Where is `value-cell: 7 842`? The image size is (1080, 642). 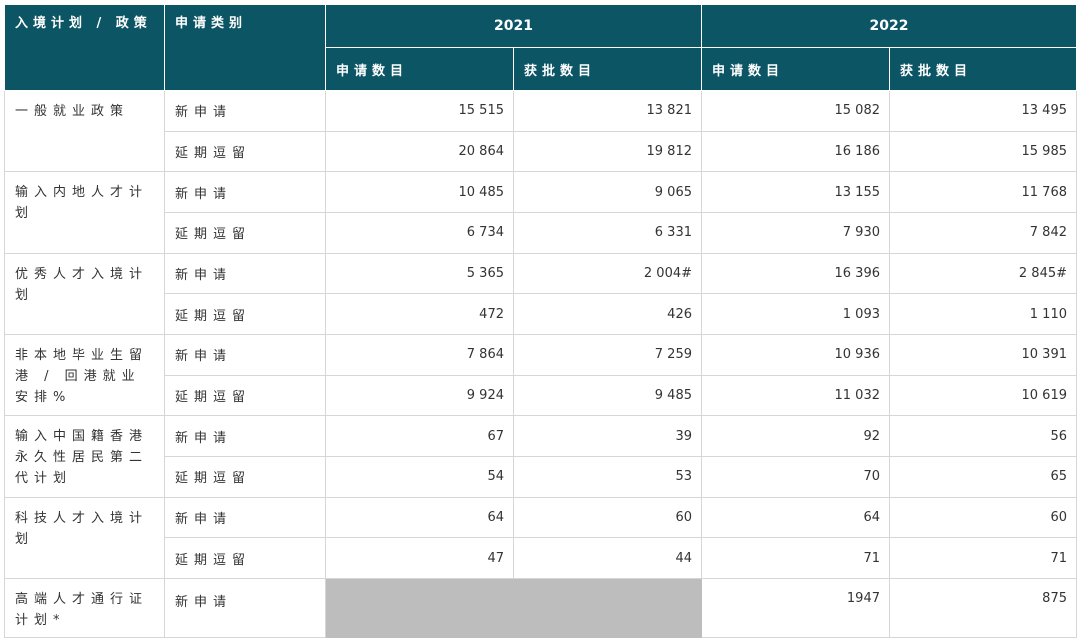 value-cell: 7 842 is located at coordinates (983, 232).